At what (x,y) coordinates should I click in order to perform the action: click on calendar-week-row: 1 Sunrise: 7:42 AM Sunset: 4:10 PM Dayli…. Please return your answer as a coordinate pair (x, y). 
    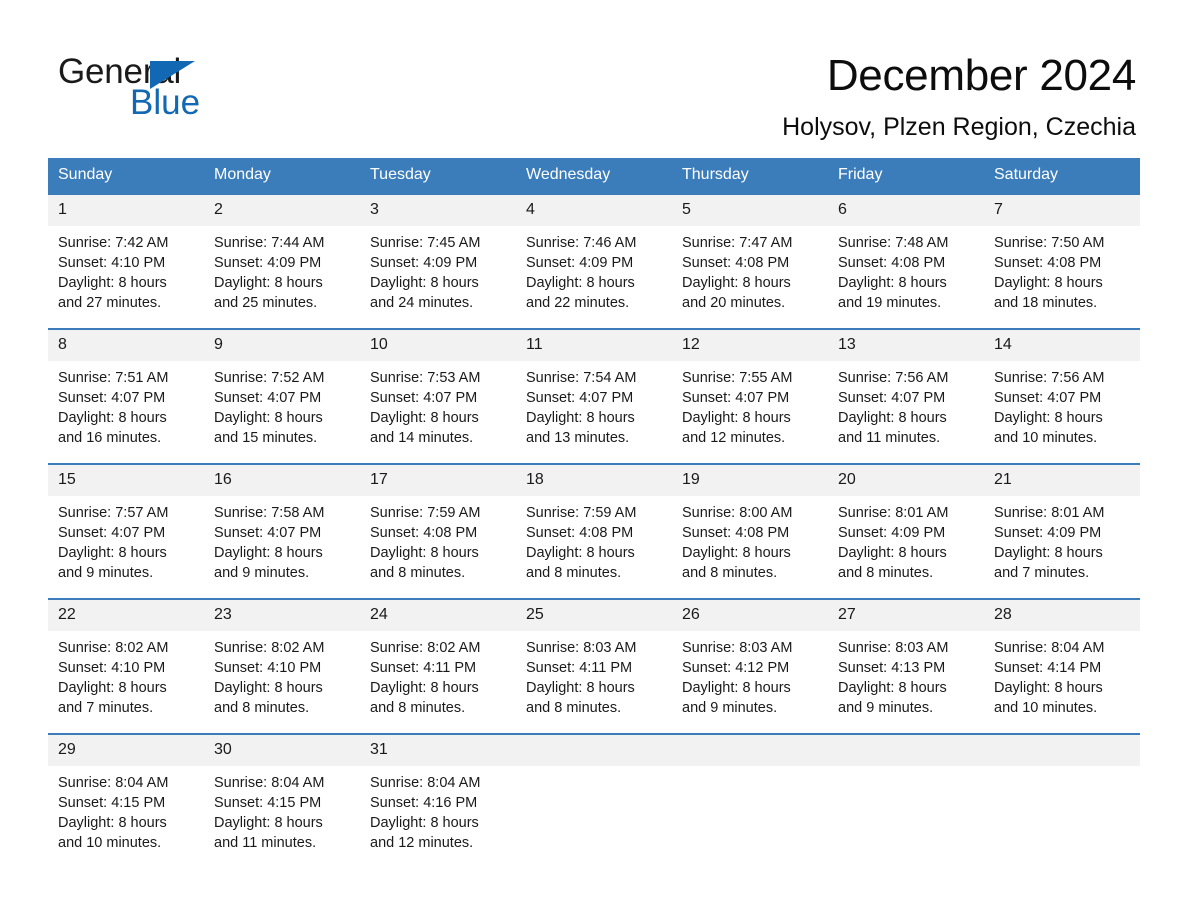
    Looking at the image, I should click on (594, 261).